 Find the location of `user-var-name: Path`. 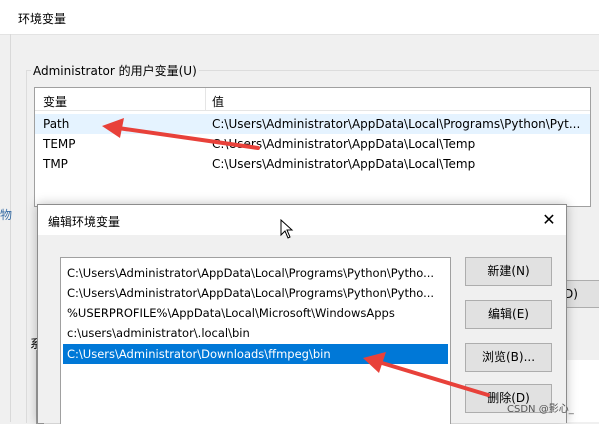

user-var-name: Path is located at coordinates (56, 124).